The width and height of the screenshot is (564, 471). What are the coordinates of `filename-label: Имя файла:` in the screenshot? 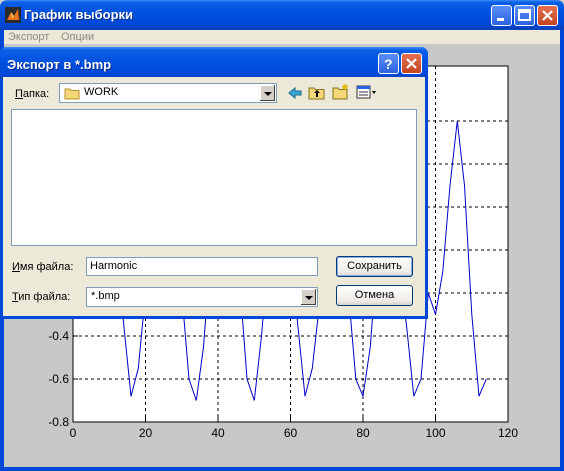 It's located at (43, 267).